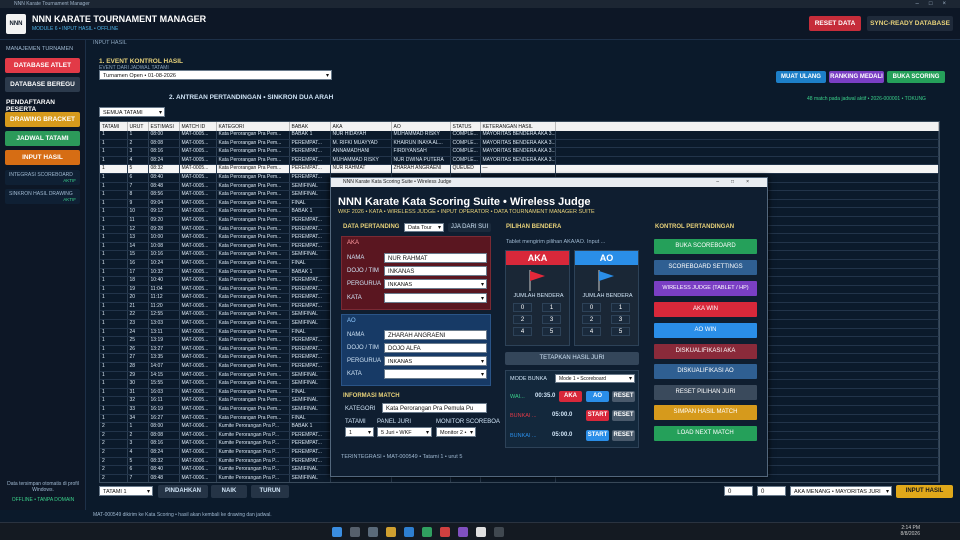  Describe the element at coordinates (551, 319) in the screenshot. I see `aka-count-3: 3` at that location.